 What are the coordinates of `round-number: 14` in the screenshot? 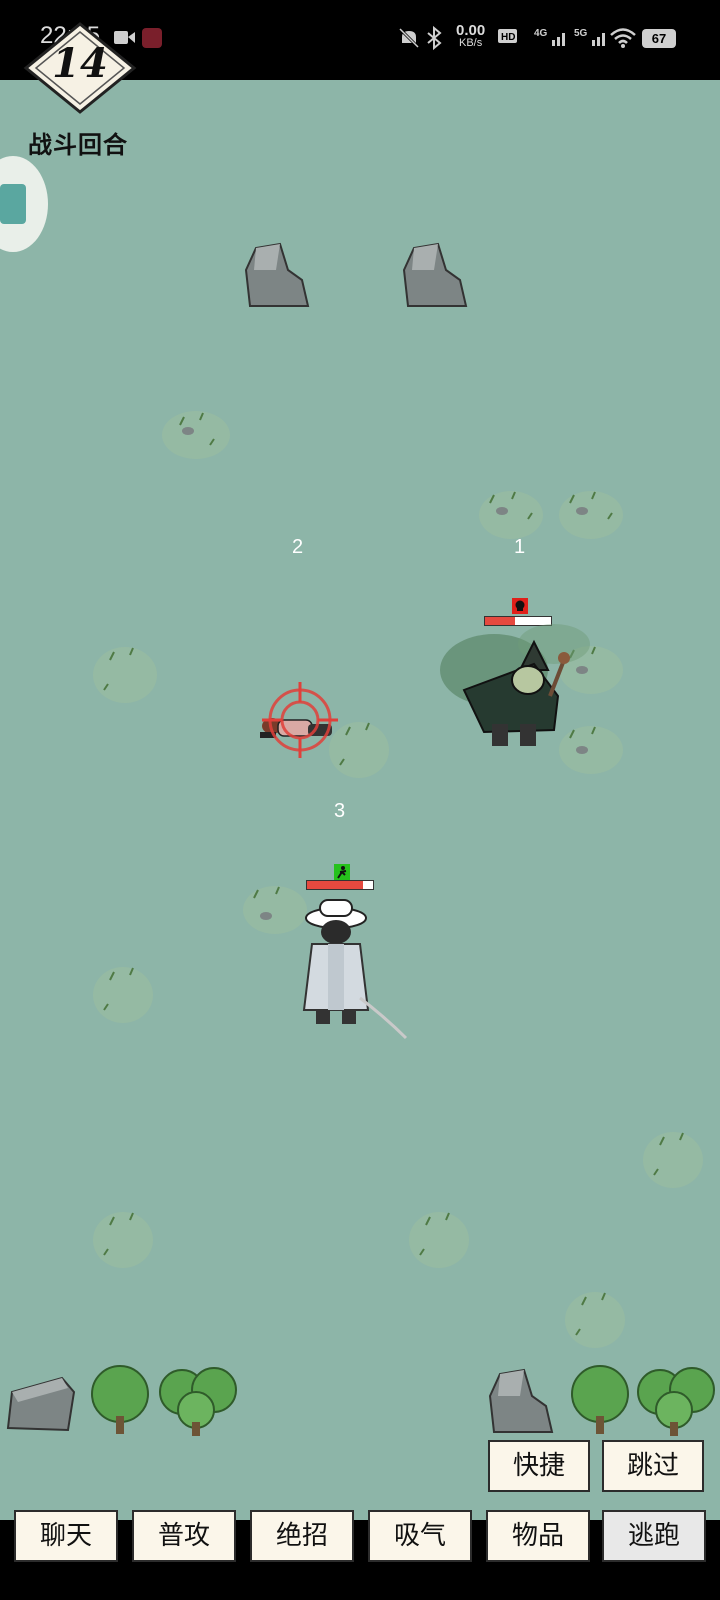 It's located at (80, 63).